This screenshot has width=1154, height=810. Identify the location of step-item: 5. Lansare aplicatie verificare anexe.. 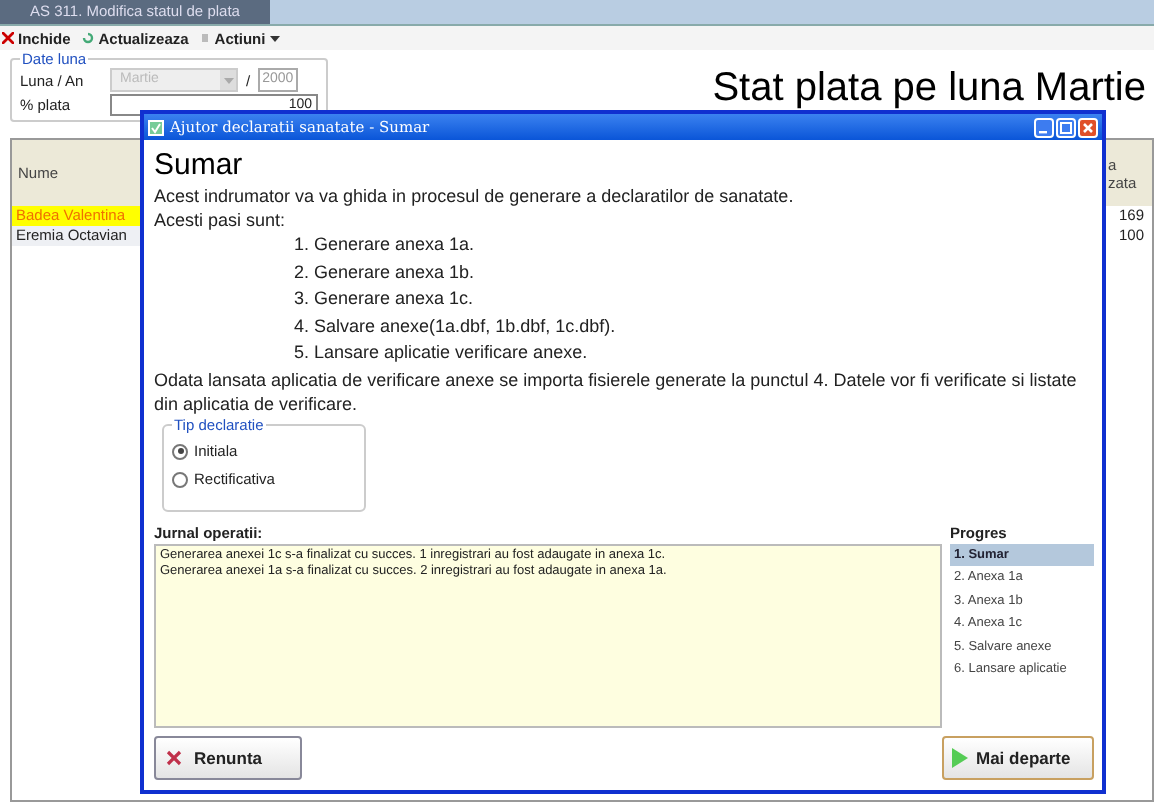
(441, 353).